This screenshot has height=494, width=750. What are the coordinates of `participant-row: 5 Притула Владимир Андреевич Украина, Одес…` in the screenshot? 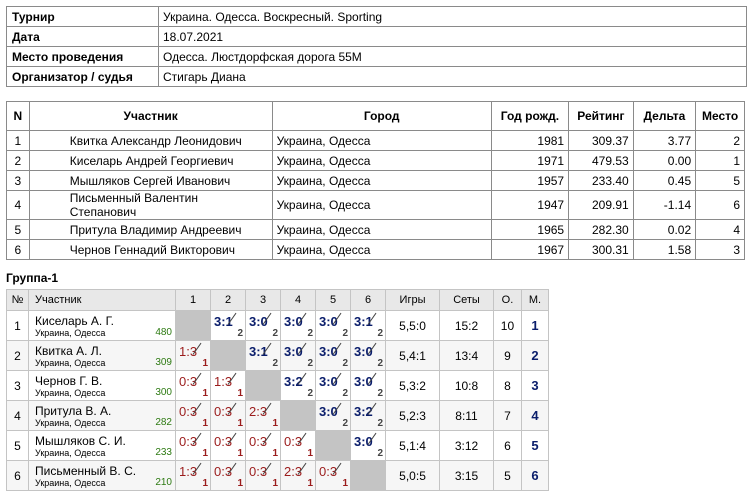 It's located at (375, 229).